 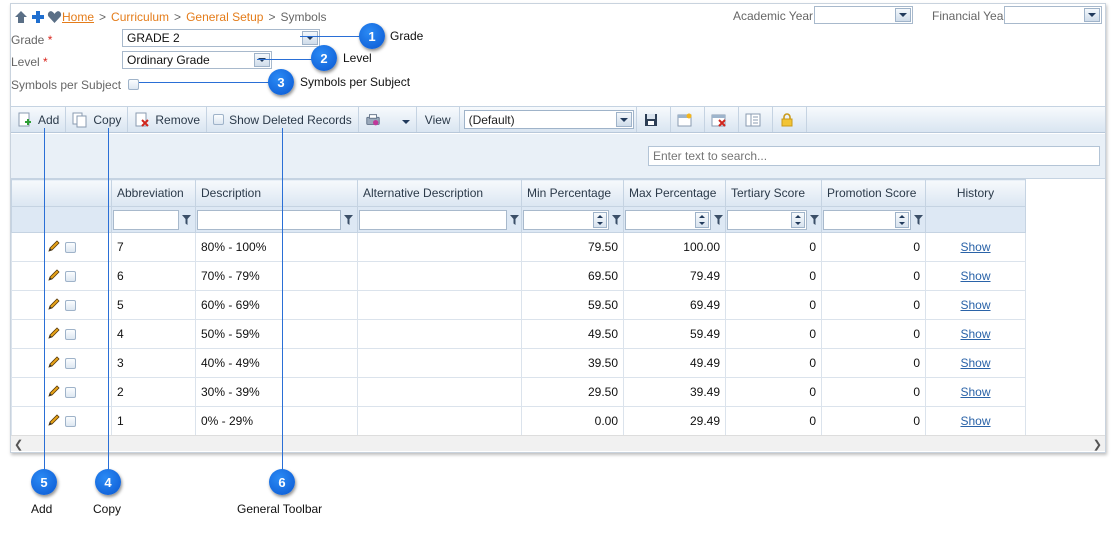 I want to click on view-select: (Default), so click(x=548, y=119).